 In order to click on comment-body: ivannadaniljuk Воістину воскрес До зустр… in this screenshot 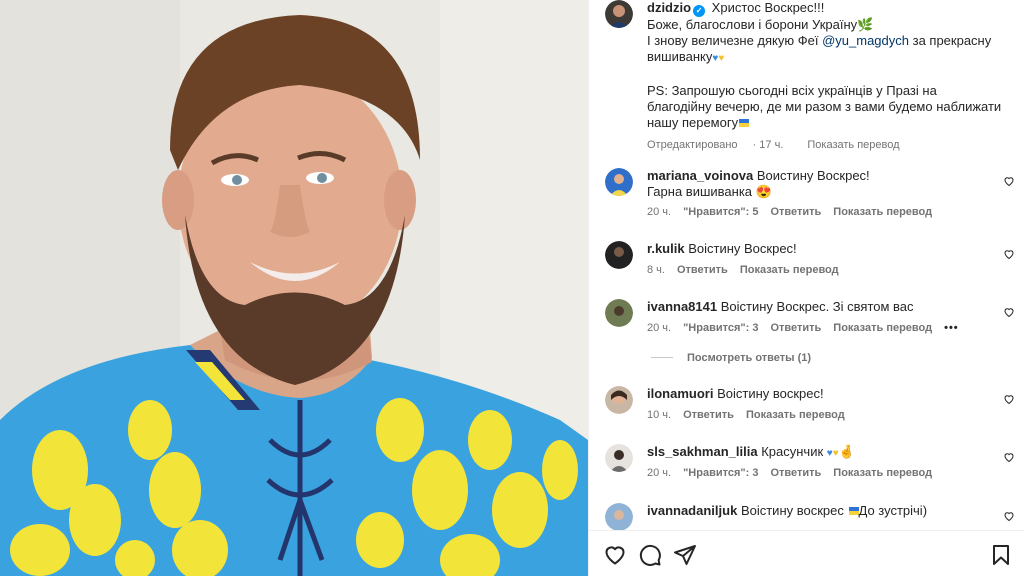, I will do `click(787, 511)`.